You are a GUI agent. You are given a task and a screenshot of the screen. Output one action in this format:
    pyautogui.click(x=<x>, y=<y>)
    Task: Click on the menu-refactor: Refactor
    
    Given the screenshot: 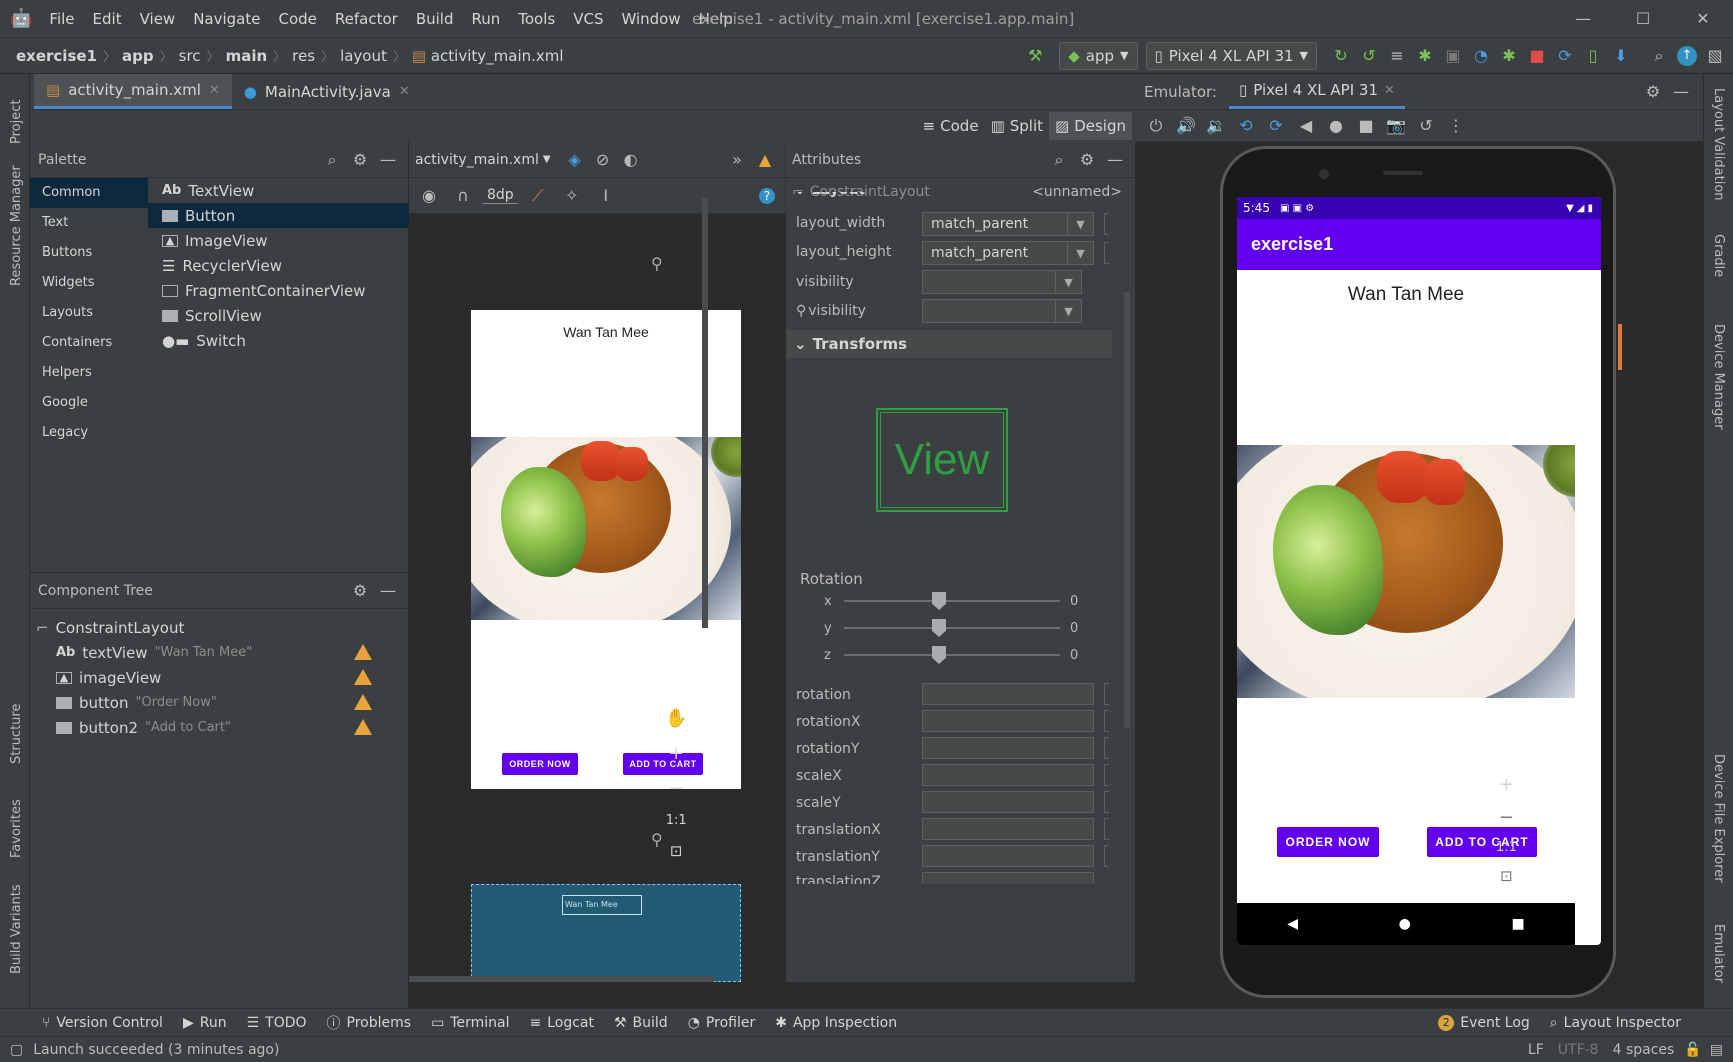 What is the action you would take?
    pyautogui.click(x=366, y=19)
    